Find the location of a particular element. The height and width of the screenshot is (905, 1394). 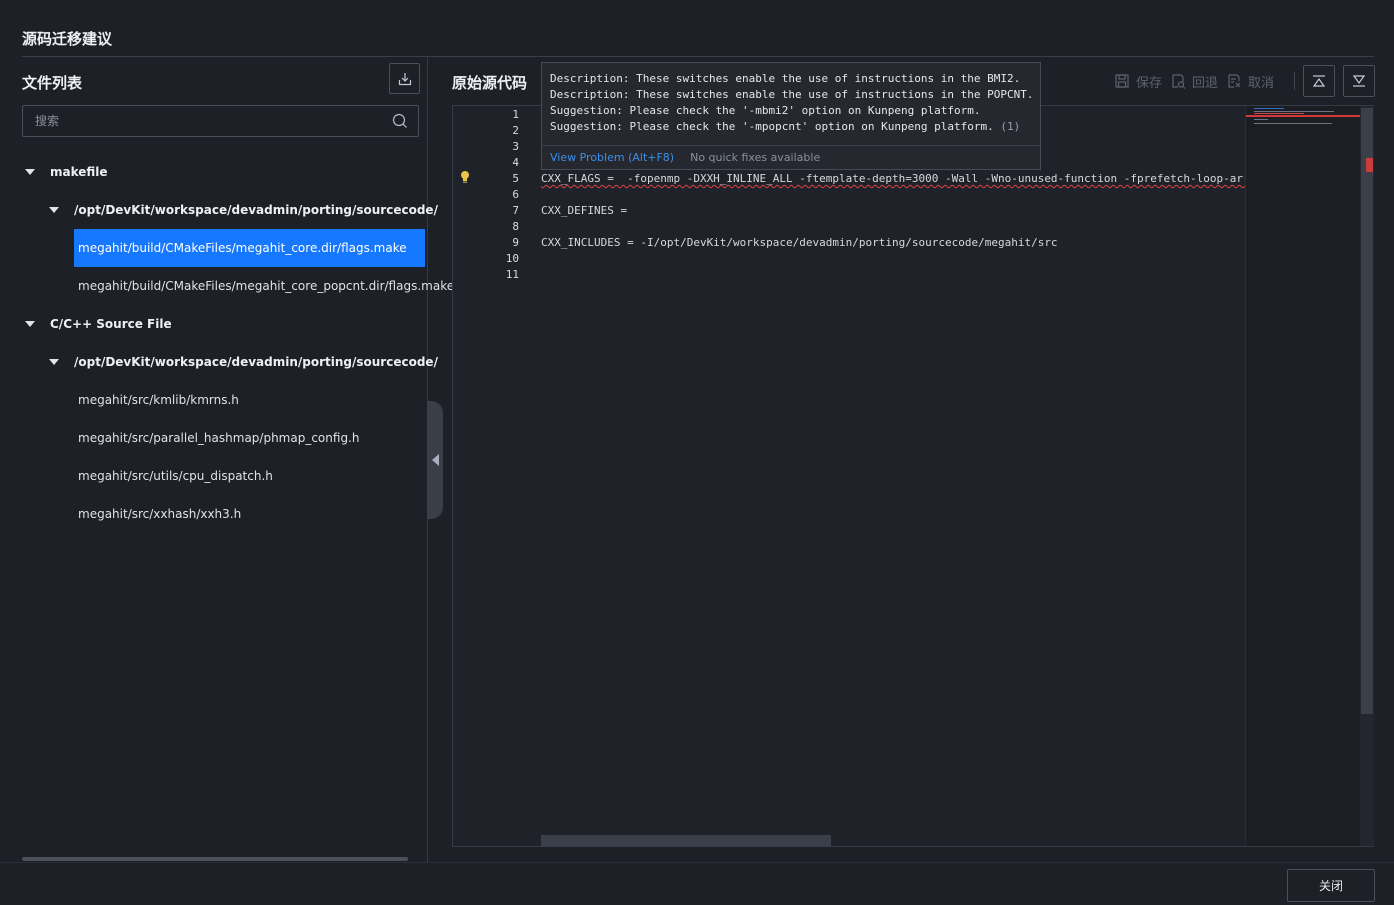

footer-divider is located at coordinates (697, 862).